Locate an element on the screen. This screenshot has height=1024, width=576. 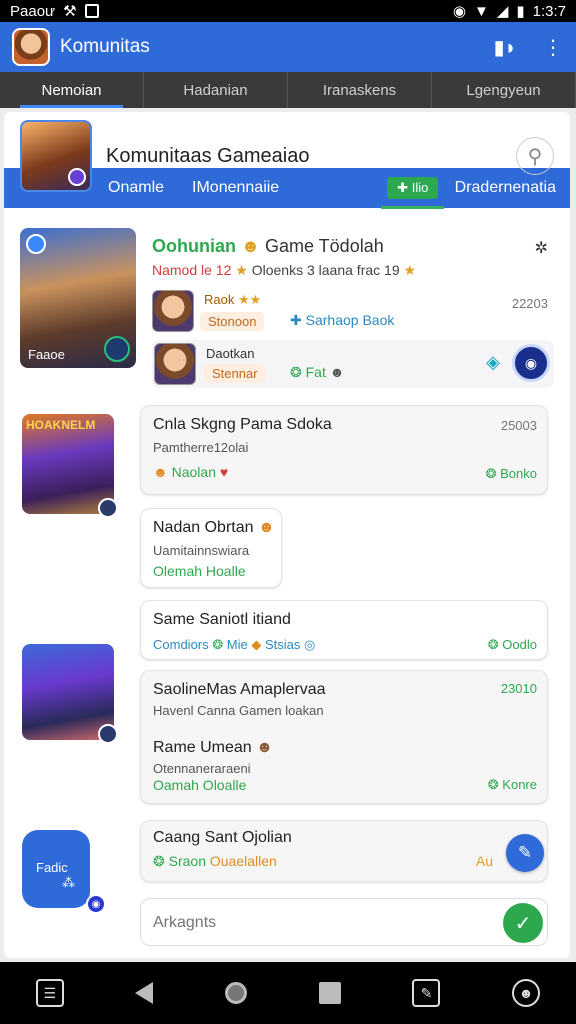
community-title: Komunitaas Gameaiao is located at coordinates (208, 155).